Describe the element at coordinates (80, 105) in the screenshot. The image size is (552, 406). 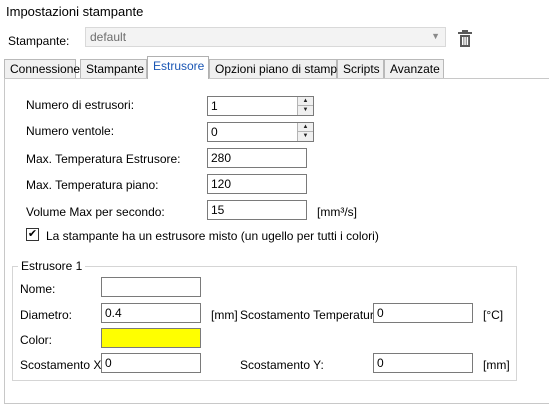
I see `num-extruders-label: Numero di estrusori:` at that location.